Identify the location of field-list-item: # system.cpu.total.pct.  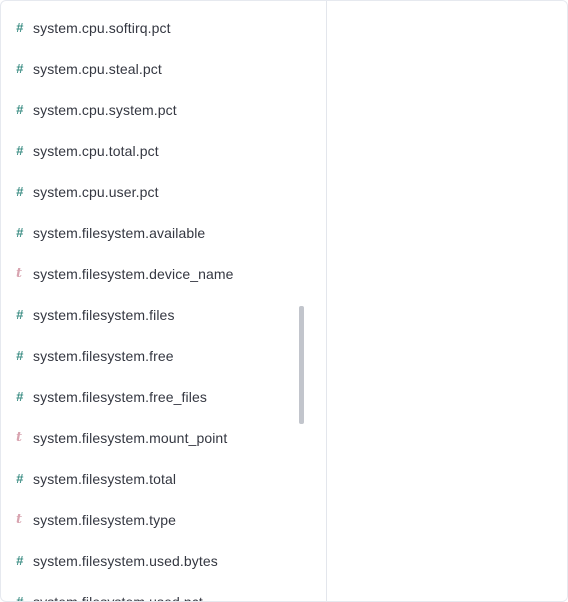
(151, 150).